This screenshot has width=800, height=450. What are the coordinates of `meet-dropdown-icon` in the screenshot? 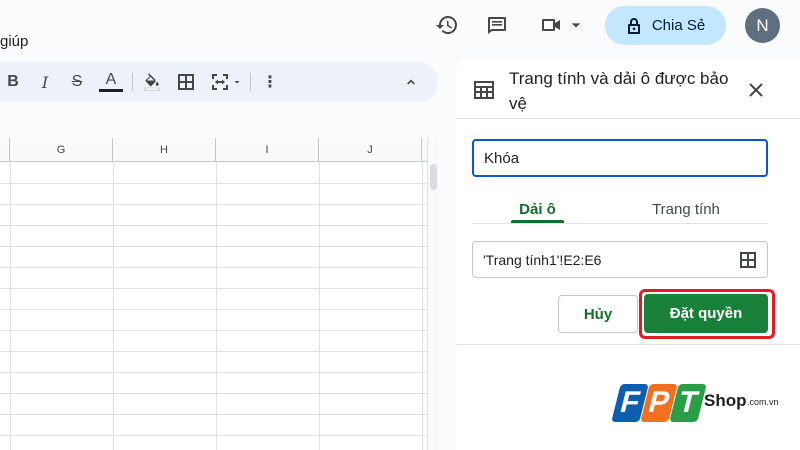 It's located at (576, 25).